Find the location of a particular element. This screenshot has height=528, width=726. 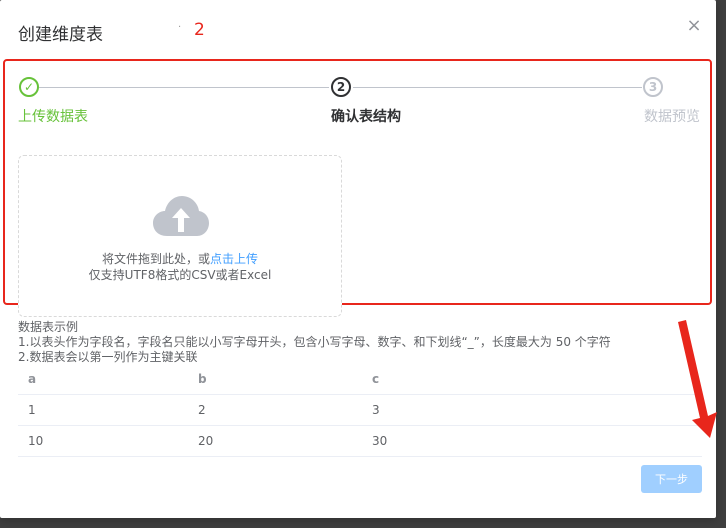

annotation-number: 2 is located at coordinates (199, 30).